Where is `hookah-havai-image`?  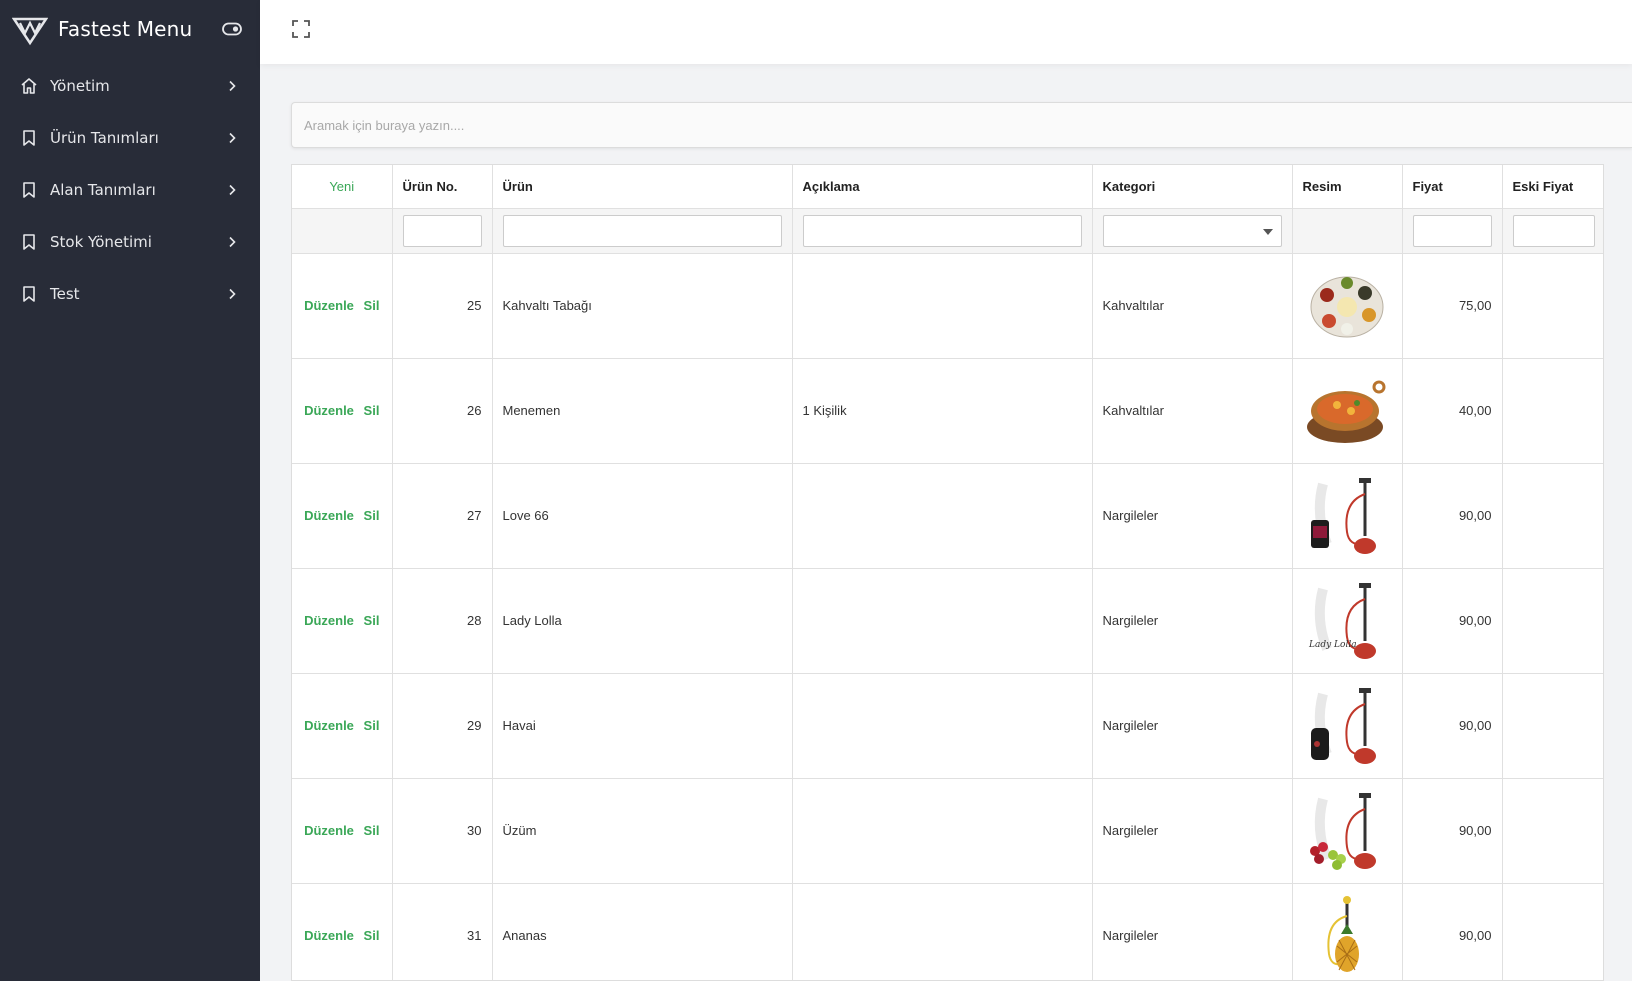 hookah-havai-image is located at coordinates (1347, 725).